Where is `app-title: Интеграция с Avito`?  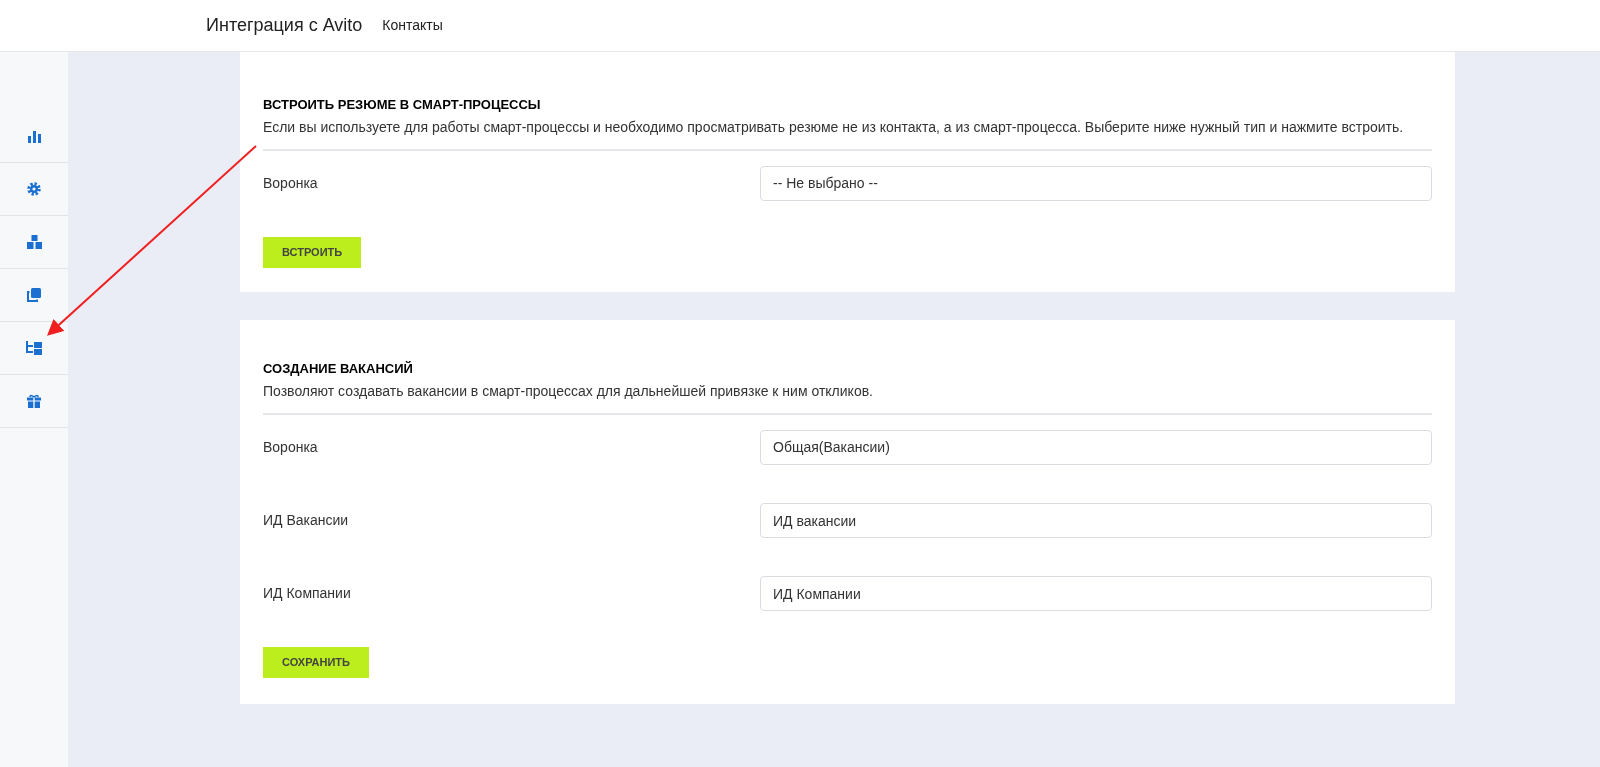 app-title: Интеграция с Avito is located at coordinates (284, 25).